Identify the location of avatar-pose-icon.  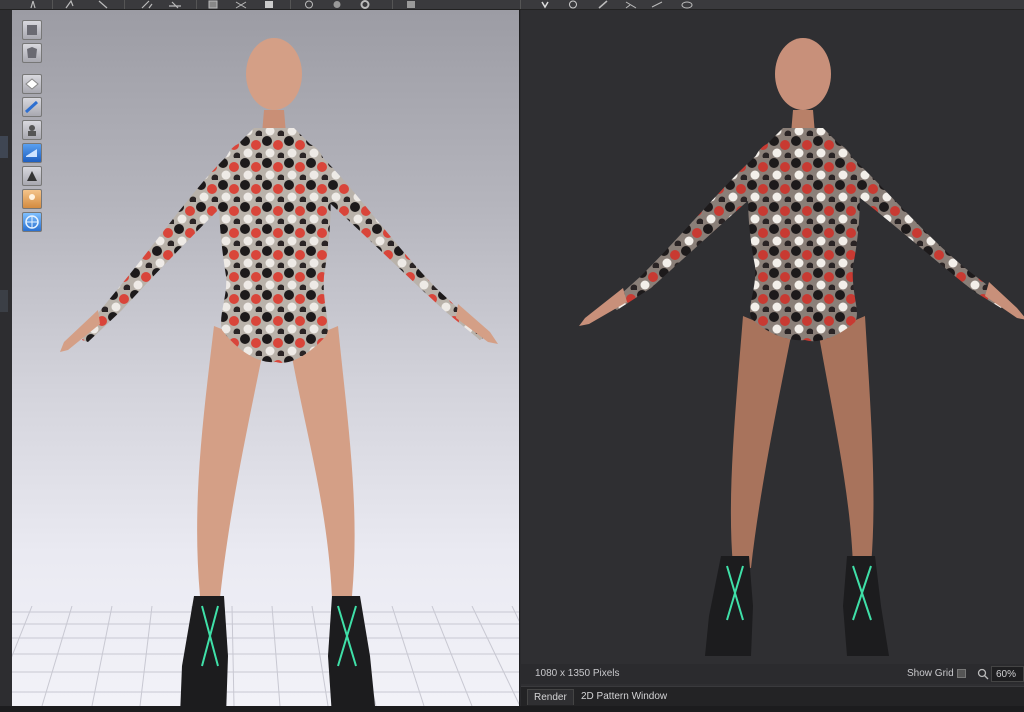
(32, 84).